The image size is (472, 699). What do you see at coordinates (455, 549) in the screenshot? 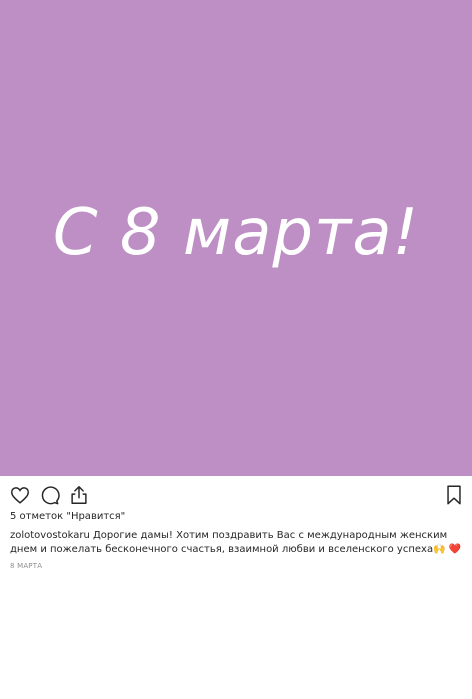
I see `heart-emoji: ❤️` at bounding box center [455, 549].